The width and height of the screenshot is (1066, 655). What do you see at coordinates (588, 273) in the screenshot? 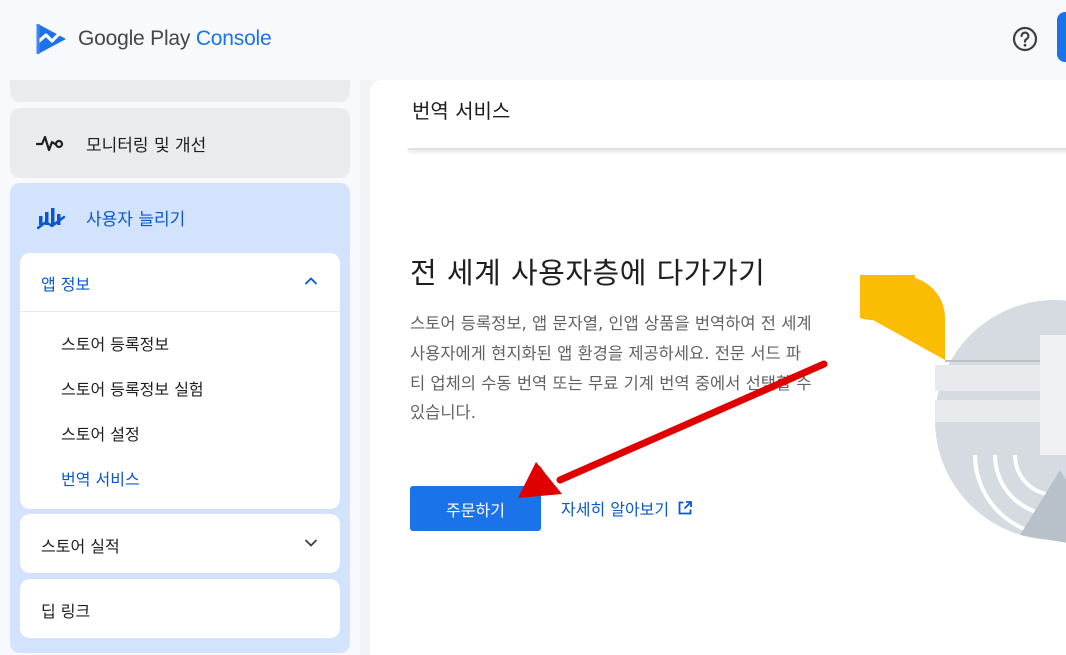
I see `hero-title: 전 세계 사용자층에 다가가기` at bounding box center [588, 273].